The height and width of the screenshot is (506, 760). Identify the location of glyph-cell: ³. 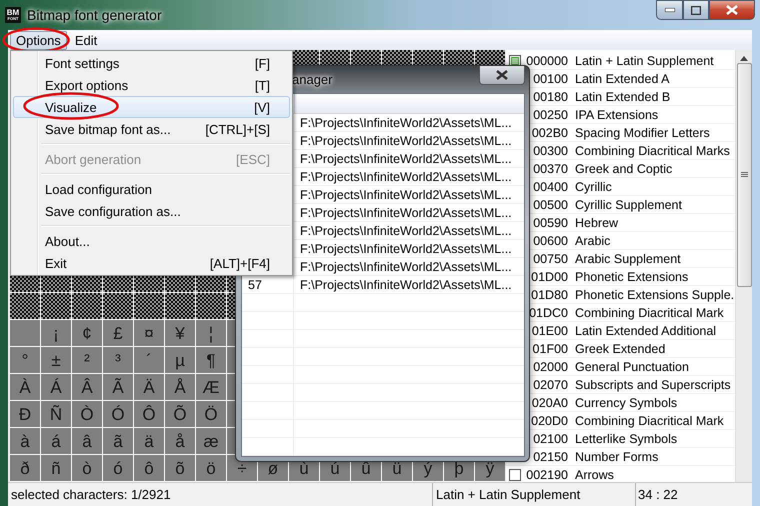
(118, 360).